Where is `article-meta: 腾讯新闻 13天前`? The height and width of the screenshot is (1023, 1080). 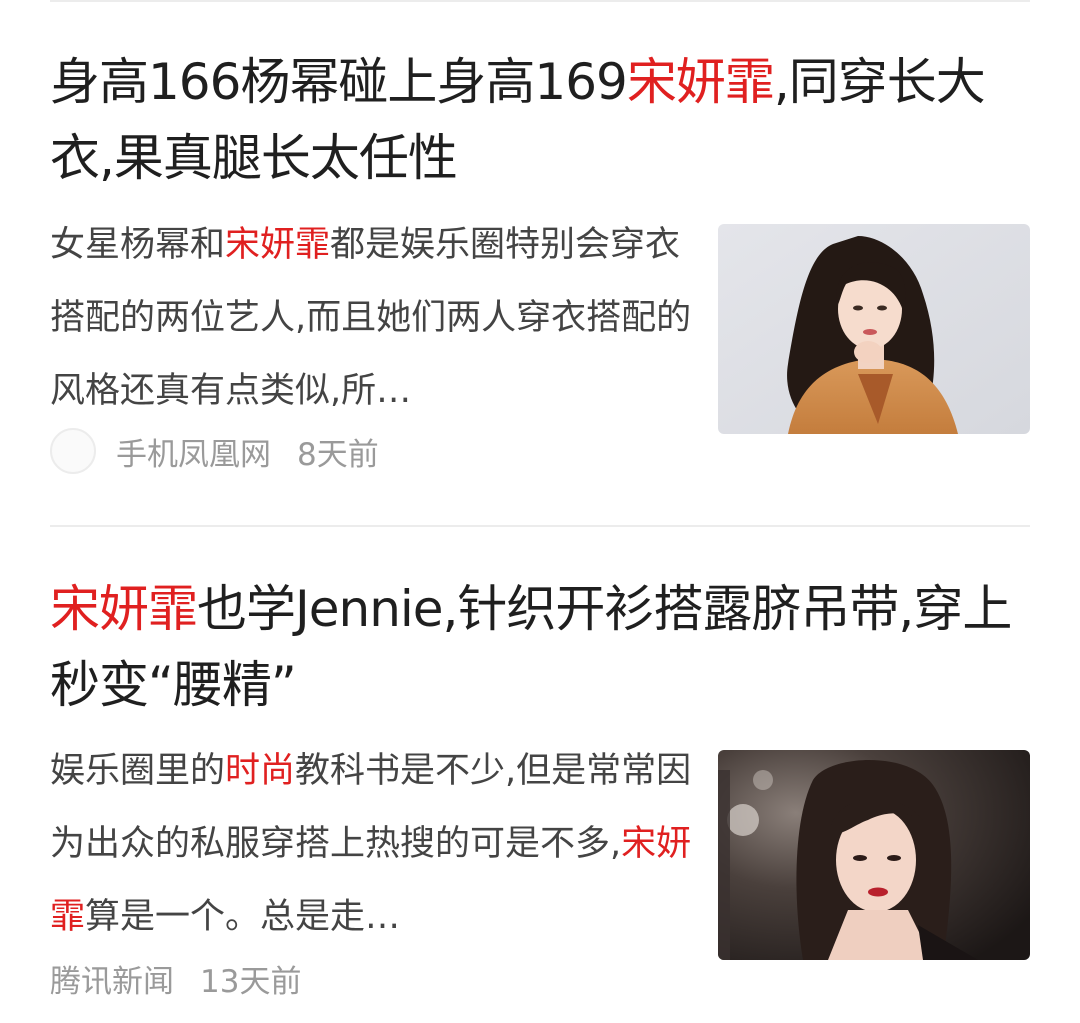 article-meta: 腾讯新闻 13天前 is located at coordinates (175, 978).